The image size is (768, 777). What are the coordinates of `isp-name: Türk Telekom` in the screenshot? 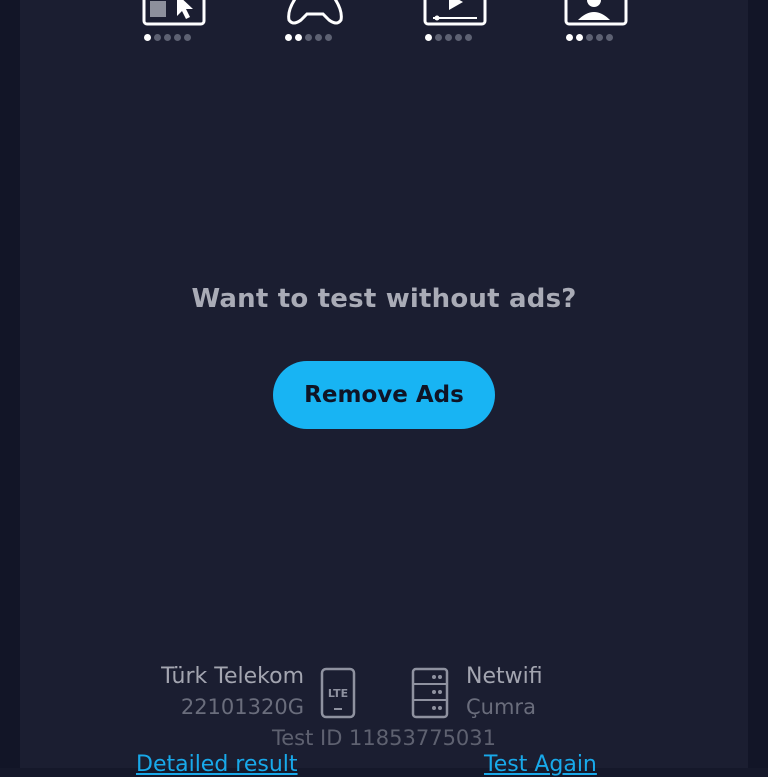 It's located at (232, 676).